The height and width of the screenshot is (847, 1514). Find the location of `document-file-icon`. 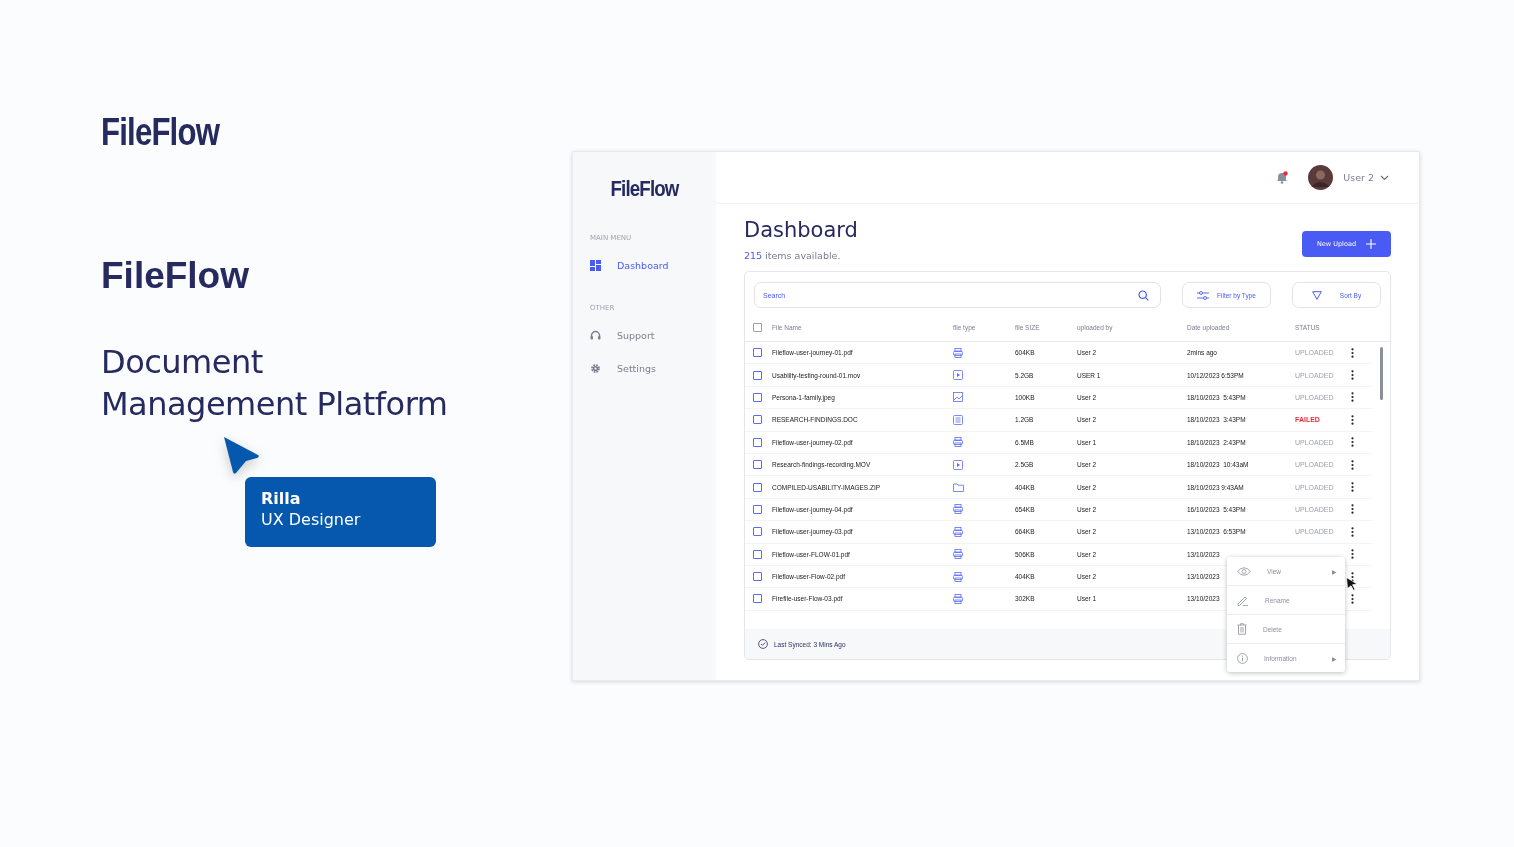

document-file-icon is located at coordinates (958, 419).